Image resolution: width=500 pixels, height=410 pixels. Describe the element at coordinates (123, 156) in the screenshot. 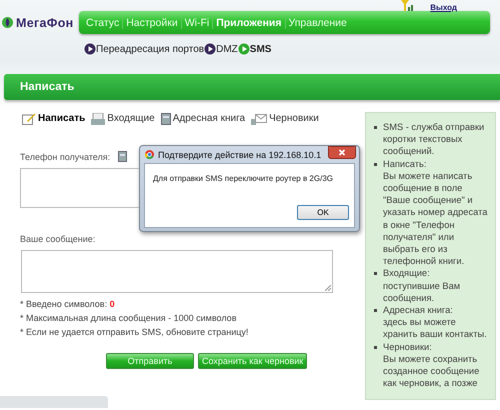

I see `address-book-icon` at that location.